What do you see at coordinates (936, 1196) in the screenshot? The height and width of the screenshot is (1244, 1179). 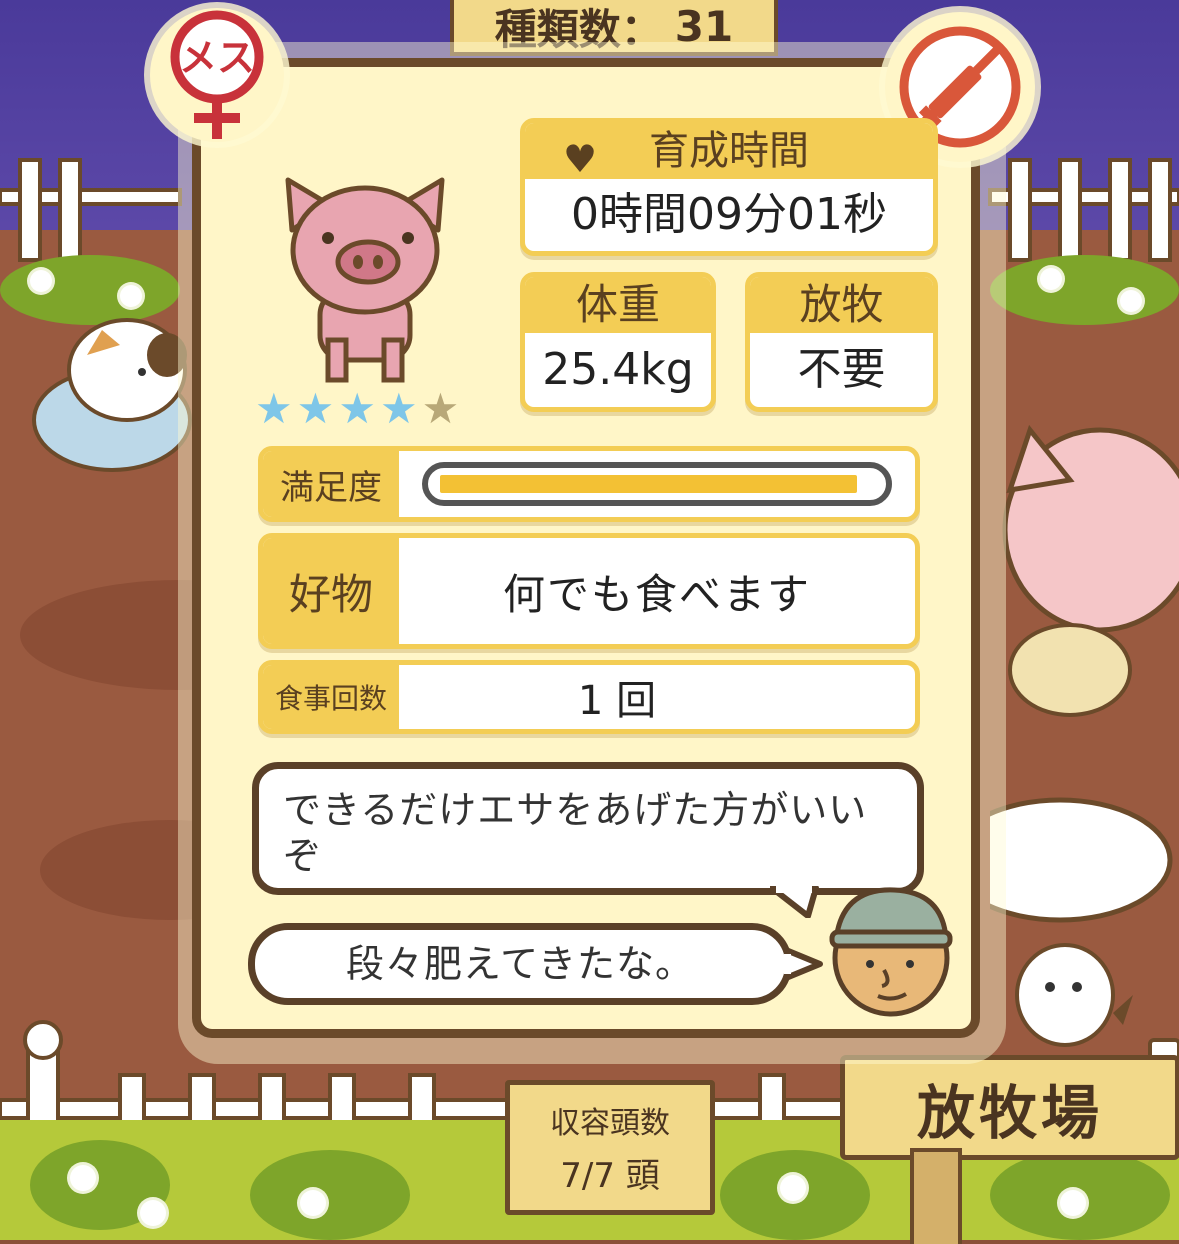 I see `sign-post` at bounding box center [936, 1196].